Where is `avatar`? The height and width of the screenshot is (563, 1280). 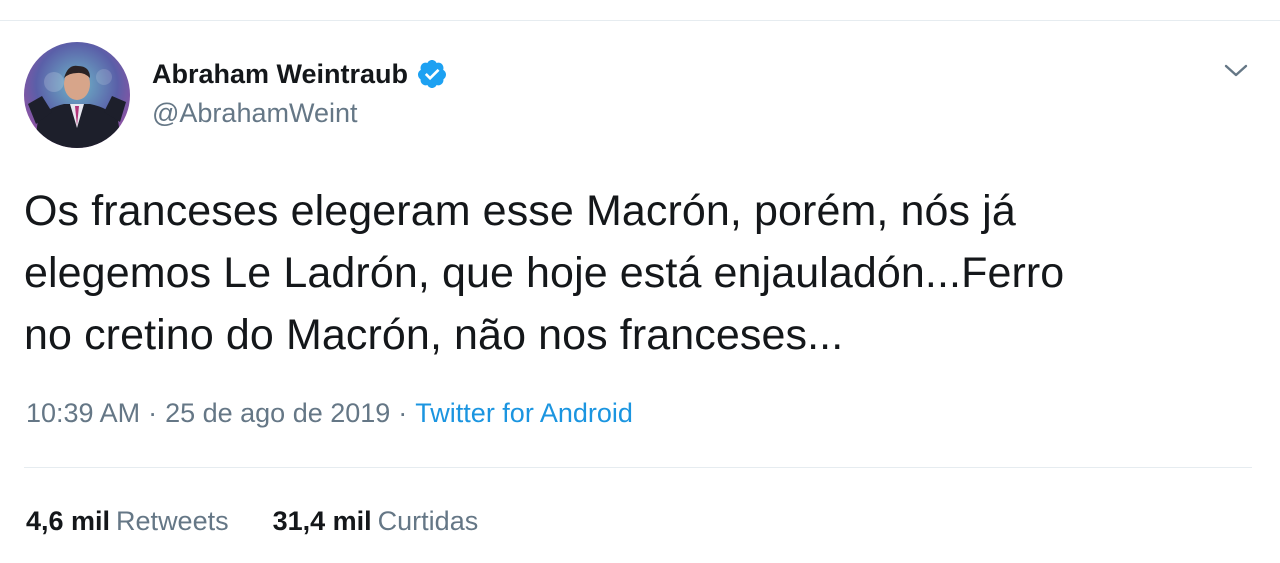
avatar is located at coordinates (77, 95).